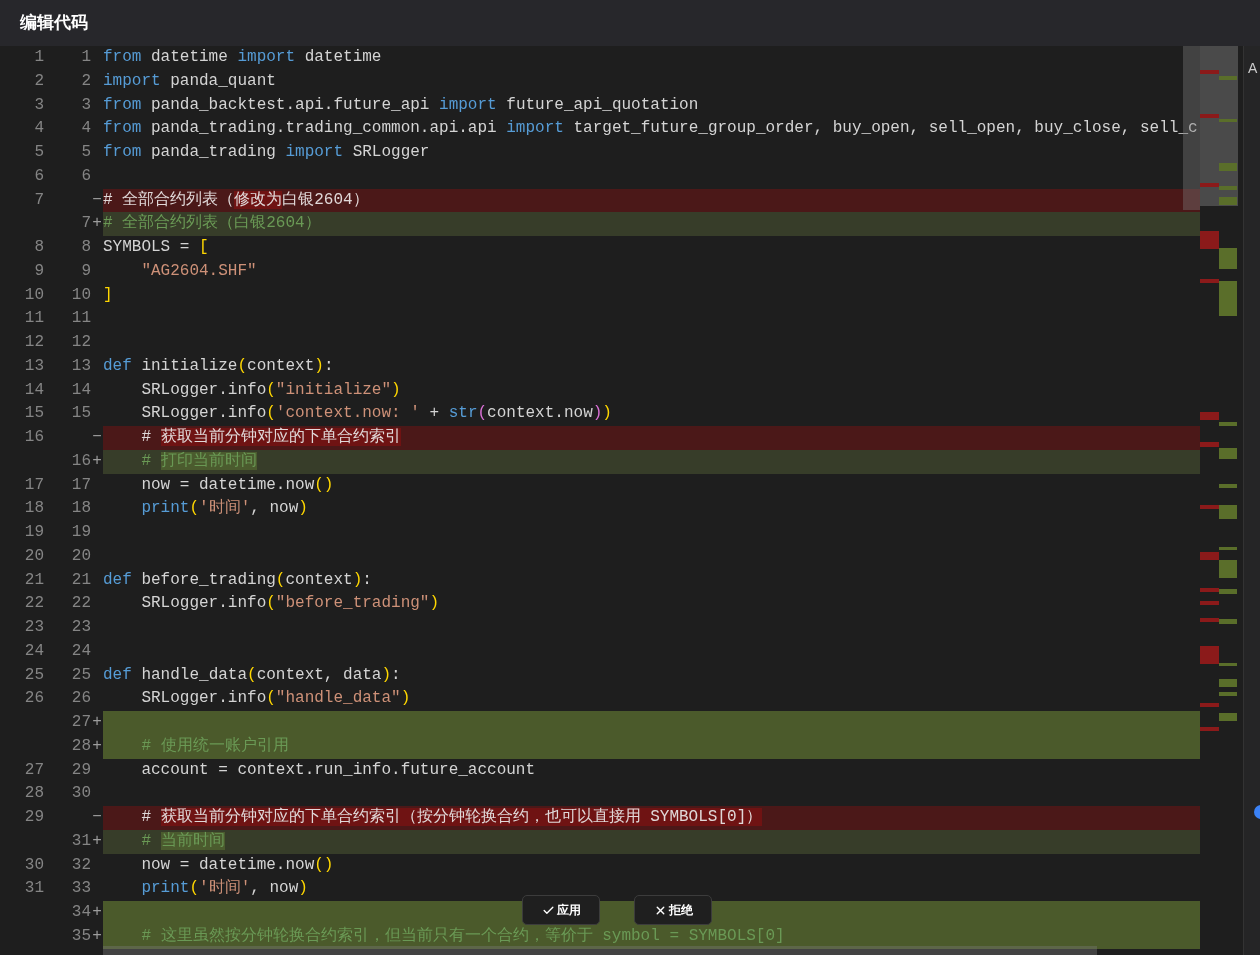 Image resolution: width=1260 pixels, height=955 pixels. What do you see at coordinates (165, 888) in the screenshot?
I see `code-token: print` at bounding box center [165, 888].